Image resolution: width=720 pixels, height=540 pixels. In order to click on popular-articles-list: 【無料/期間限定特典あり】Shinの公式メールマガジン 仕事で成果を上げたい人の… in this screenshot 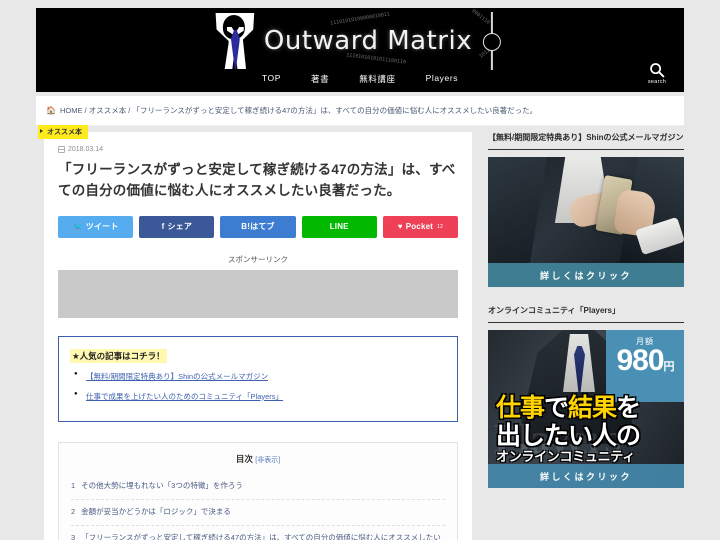, I will do `click(258, 386)`.